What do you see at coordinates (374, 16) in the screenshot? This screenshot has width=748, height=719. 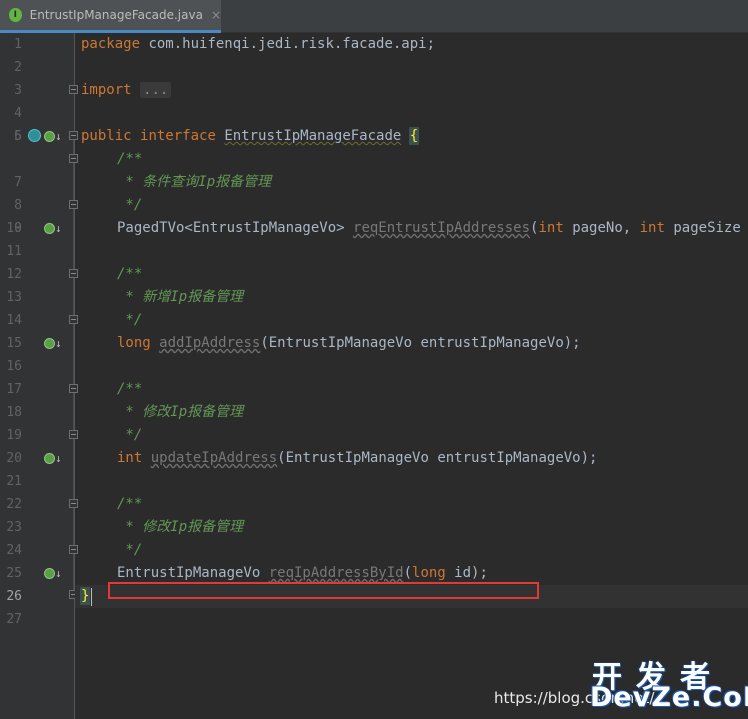 I see `editor-tab-bar: I EntrustIpManageFacade.java ×` at bounding box center [374, 16].